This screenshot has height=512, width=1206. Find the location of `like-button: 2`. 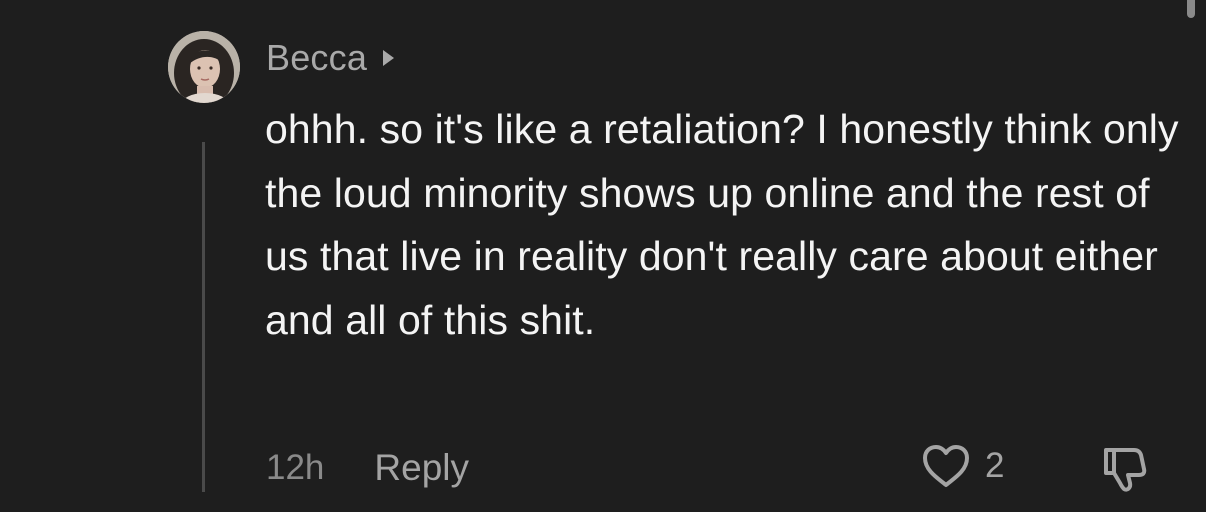

like-button: 2 is located at coordinates (962, 466).